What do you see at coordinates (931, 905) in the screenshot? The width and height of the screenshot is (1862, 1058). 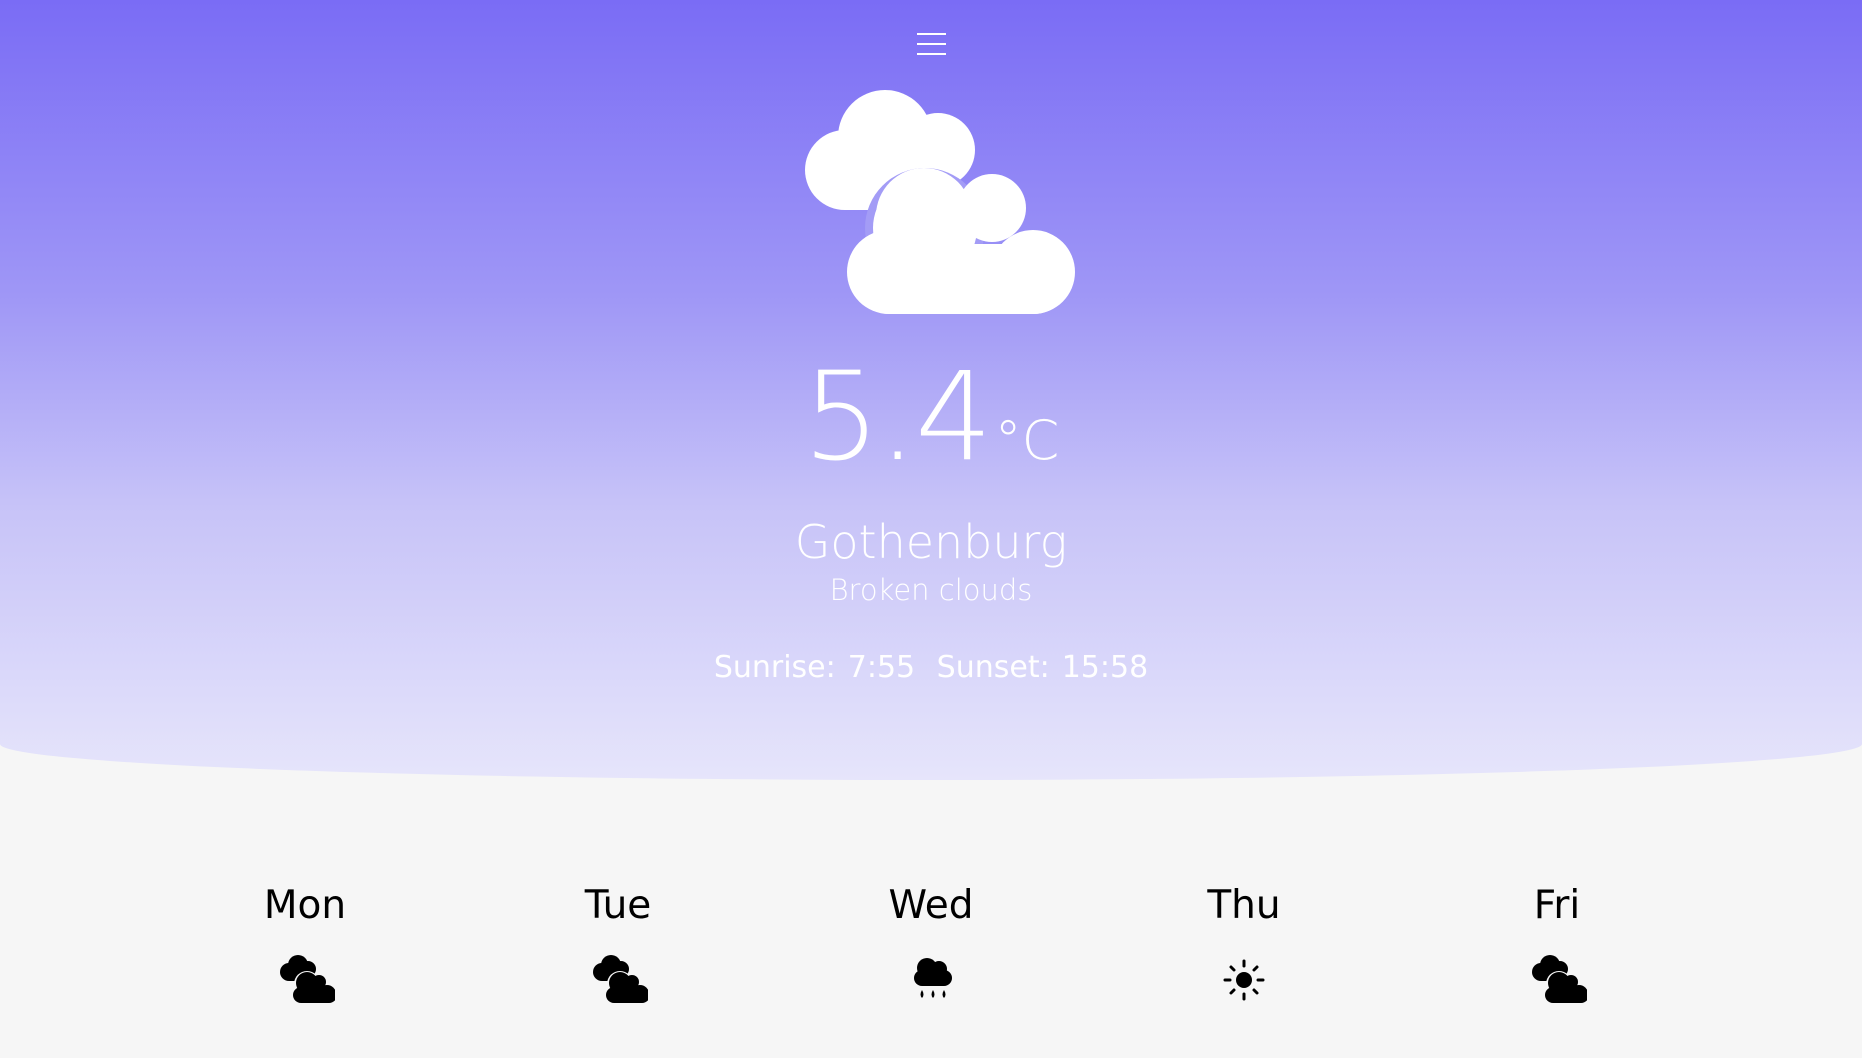 I see `forecast-day-label: Wed` at bounding box center [931, 905].